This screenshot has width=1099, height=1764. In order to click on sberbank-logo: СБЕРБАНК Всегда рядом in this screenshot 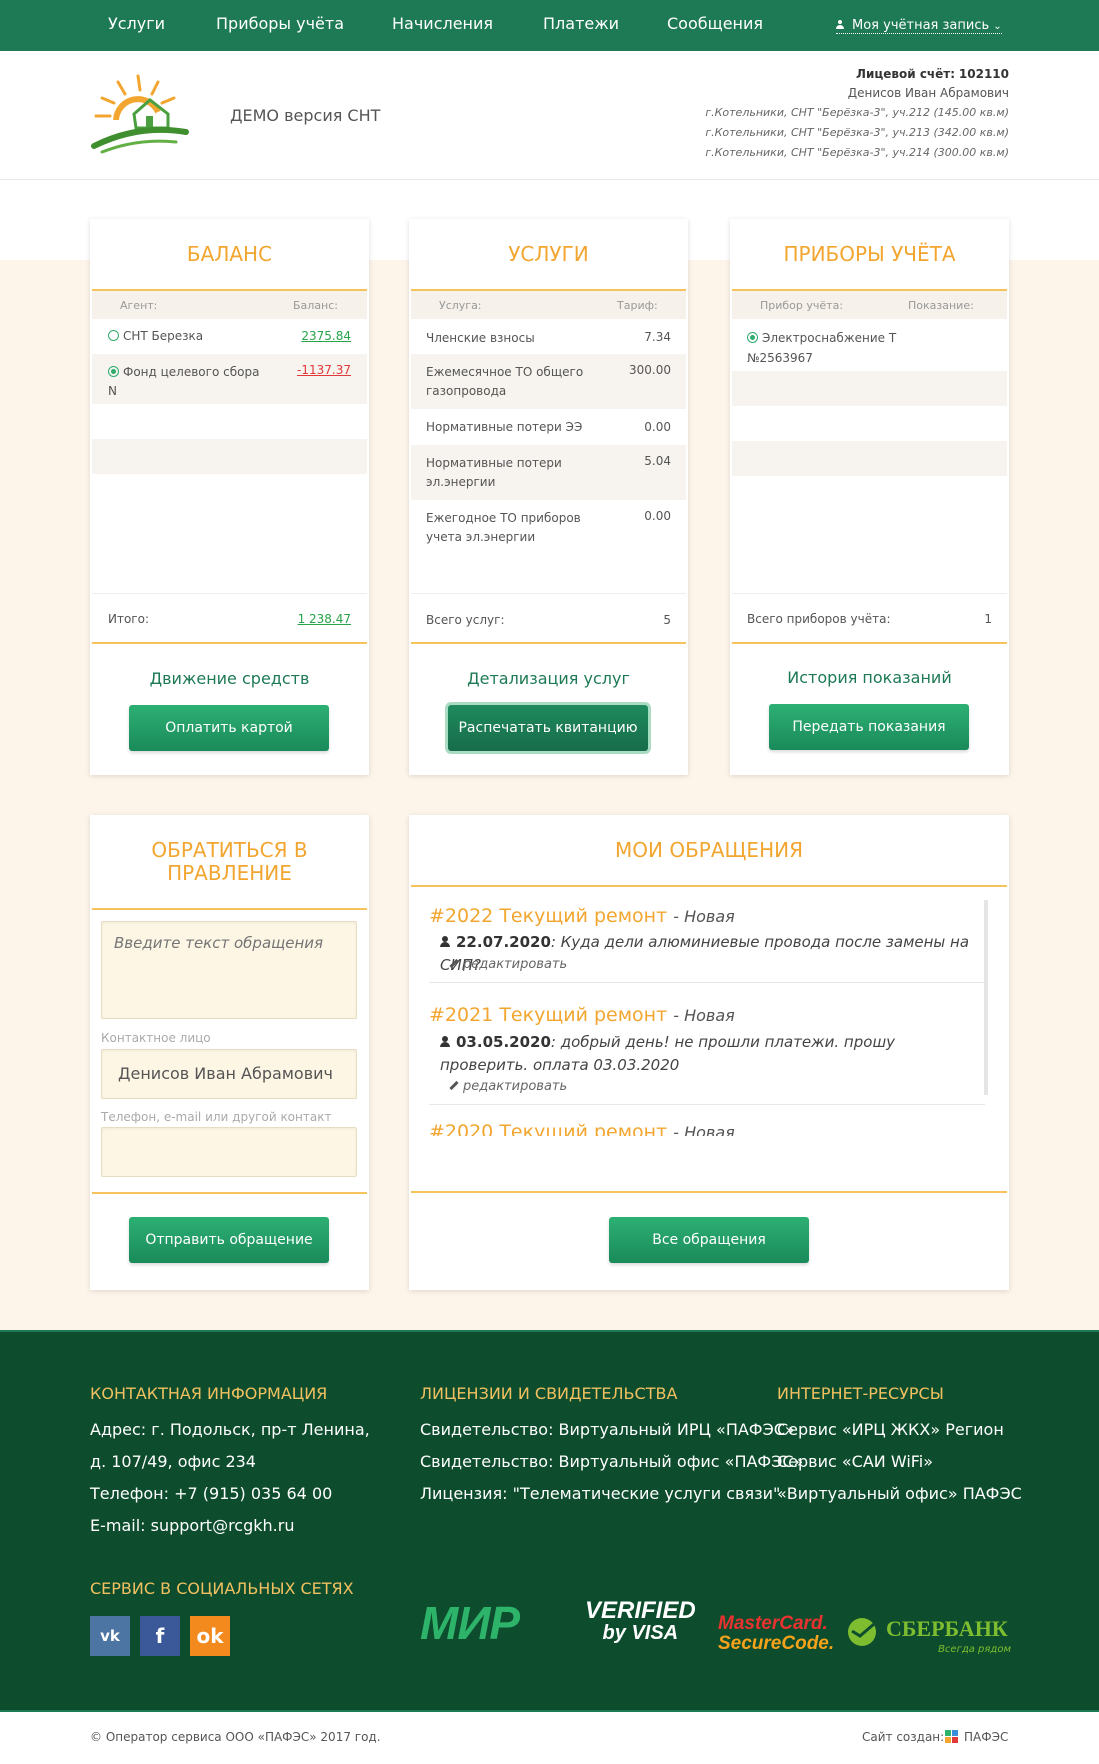, I will do `click(928, 1635)`.